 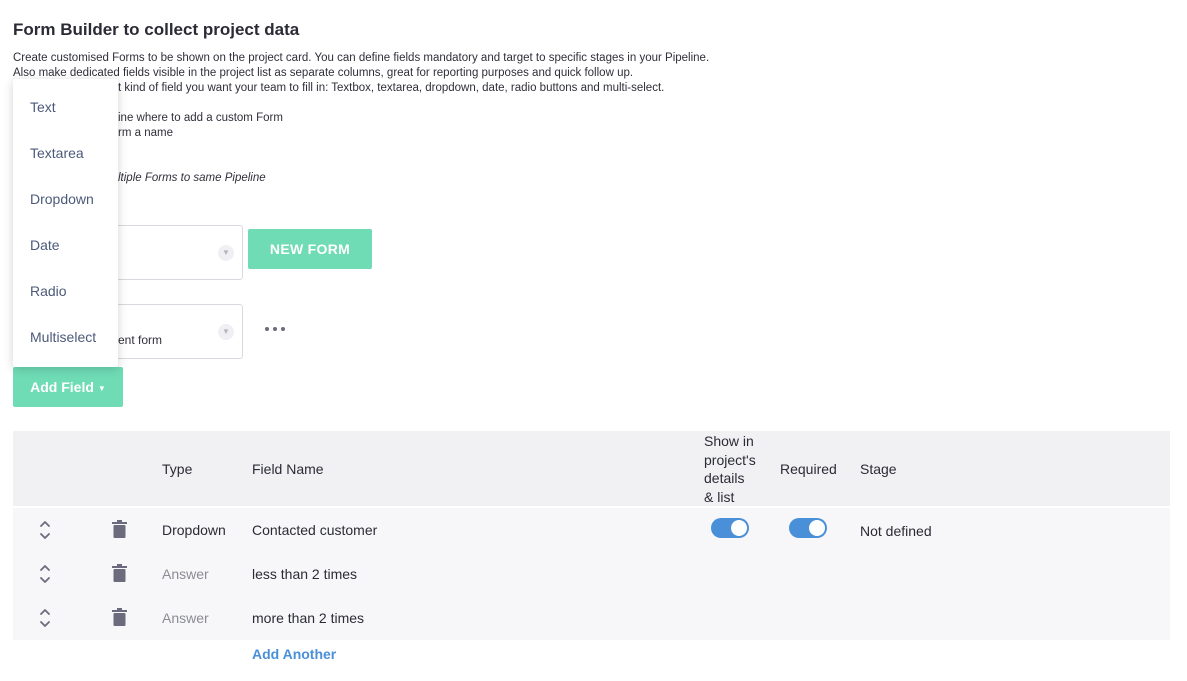 I want to click on column-header-required: Required, so click(x=808, y=469).